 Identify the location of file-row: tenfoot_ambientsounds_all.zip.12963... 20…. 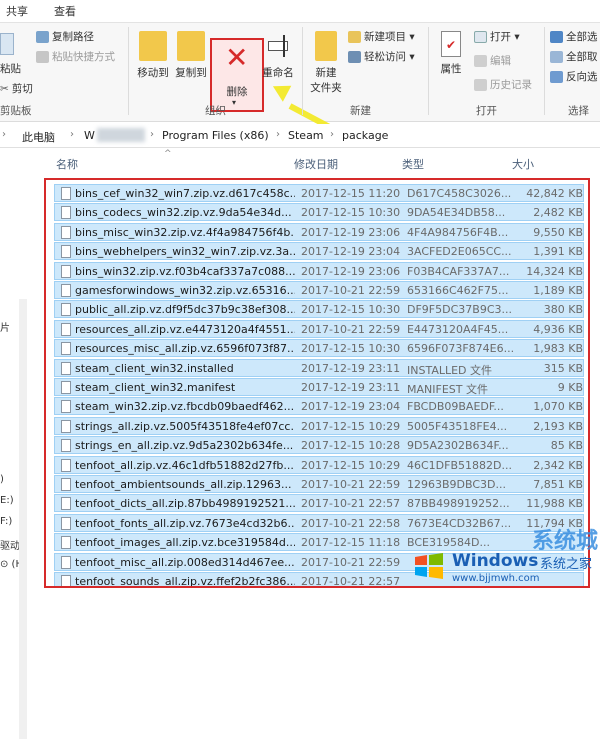
(319, 484).